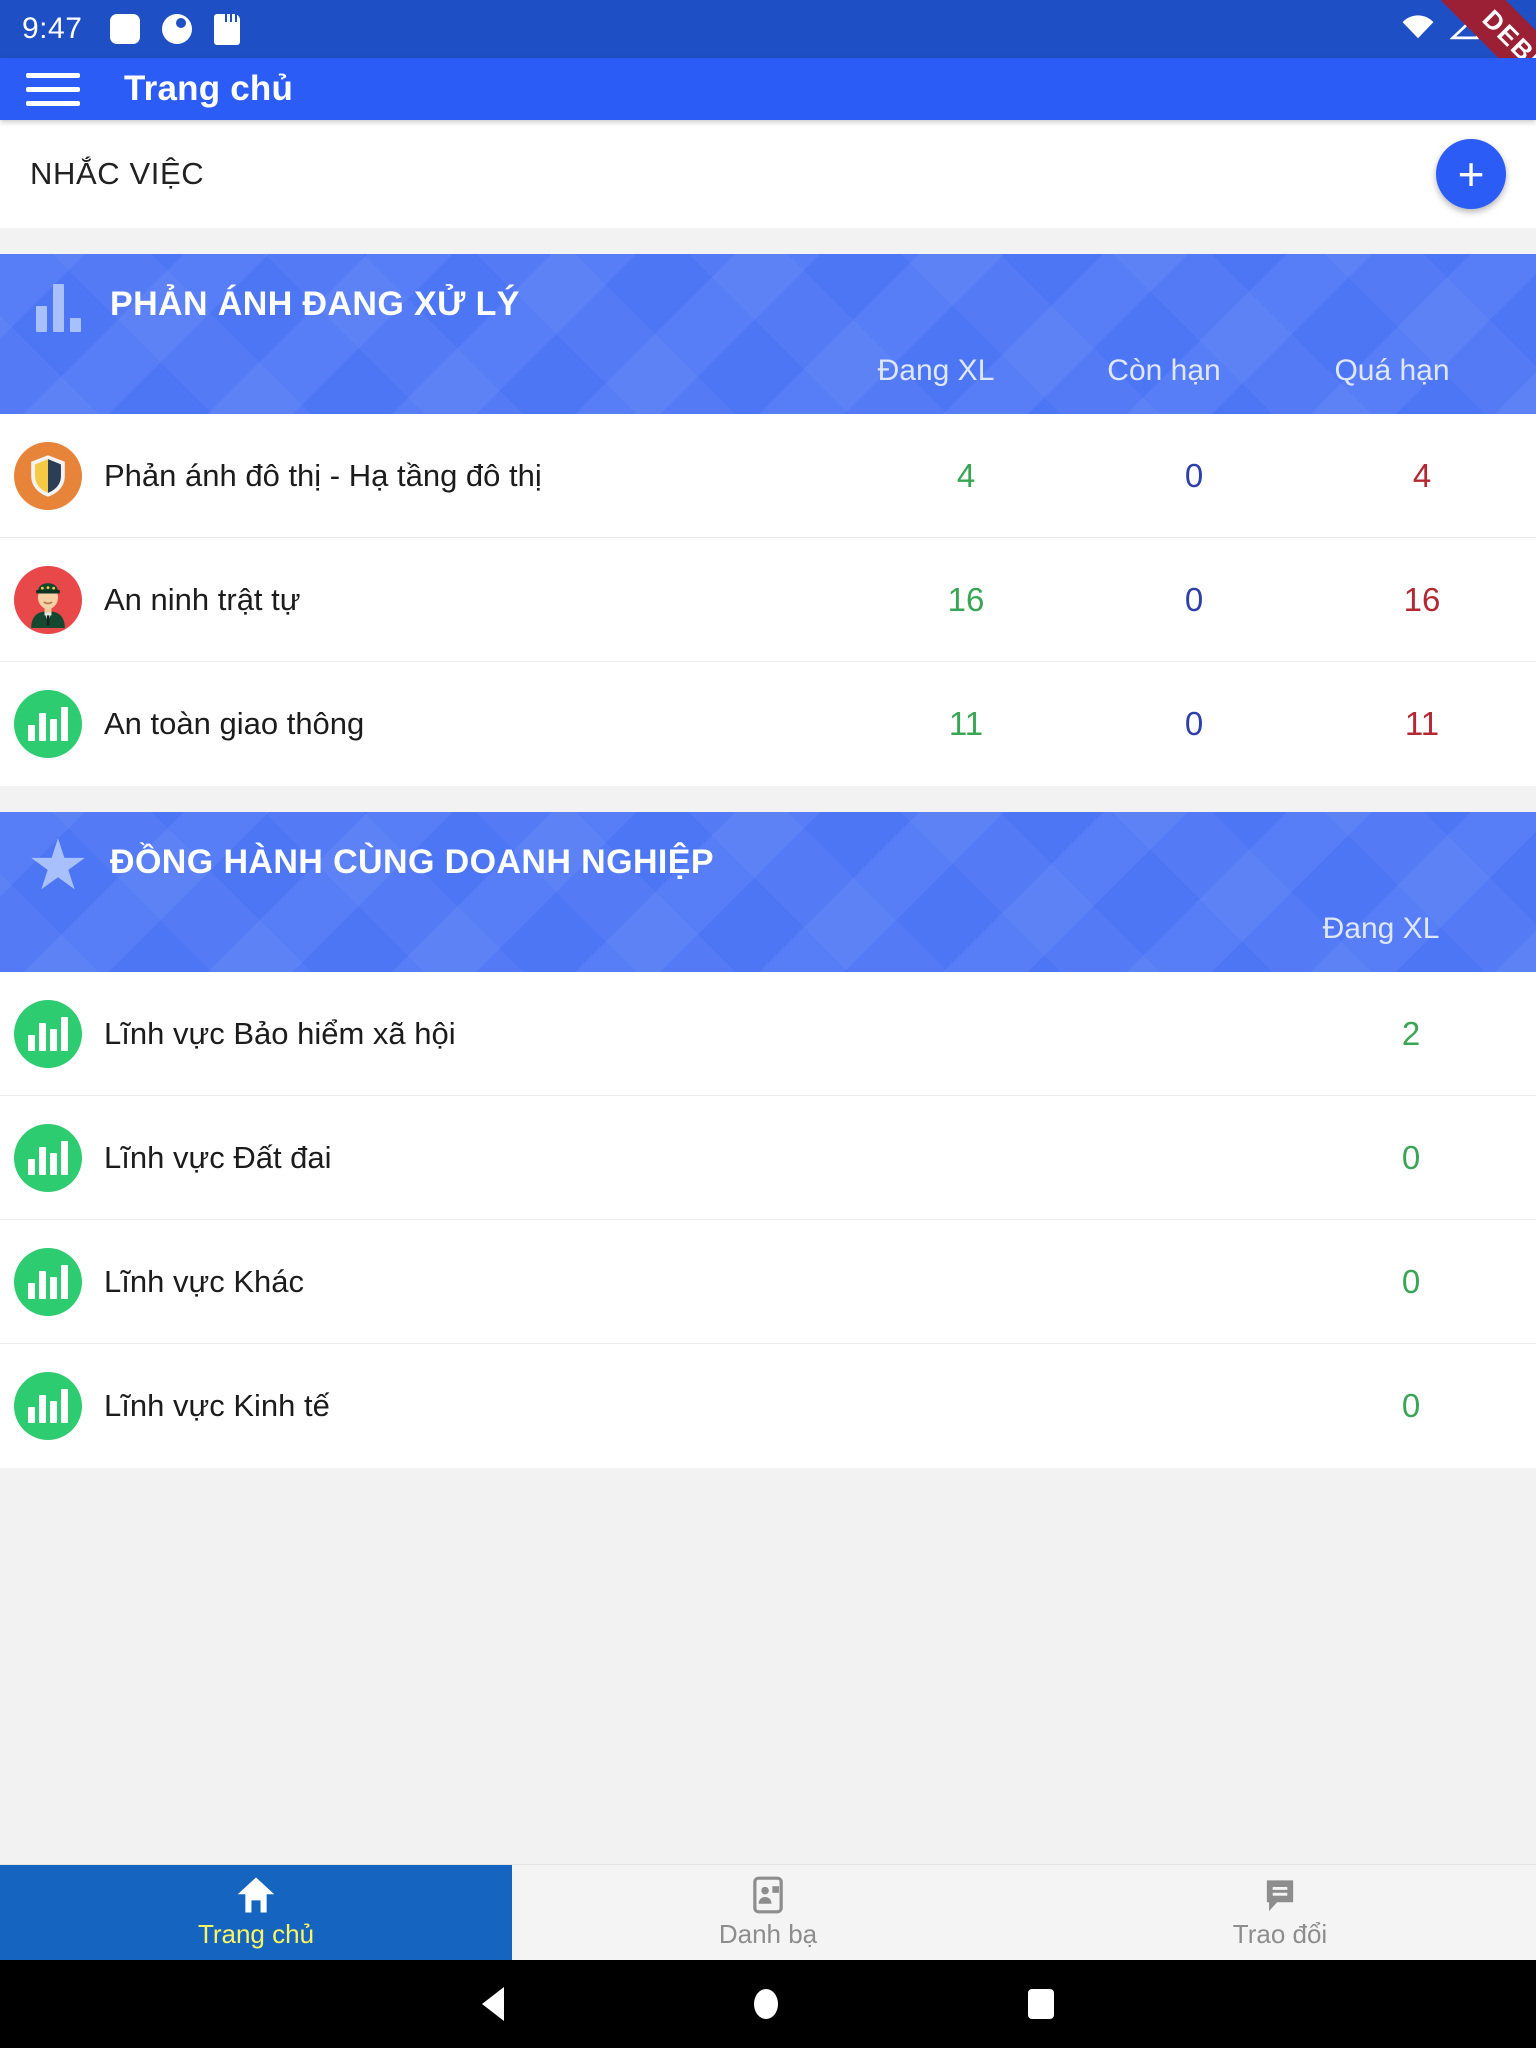 This screenshot has width=1536, height=2048. What do you see at coordinates (768, 936) in the screenshot?
I see `card-column-headers: Đang XL` at bounding box center [768, 936].